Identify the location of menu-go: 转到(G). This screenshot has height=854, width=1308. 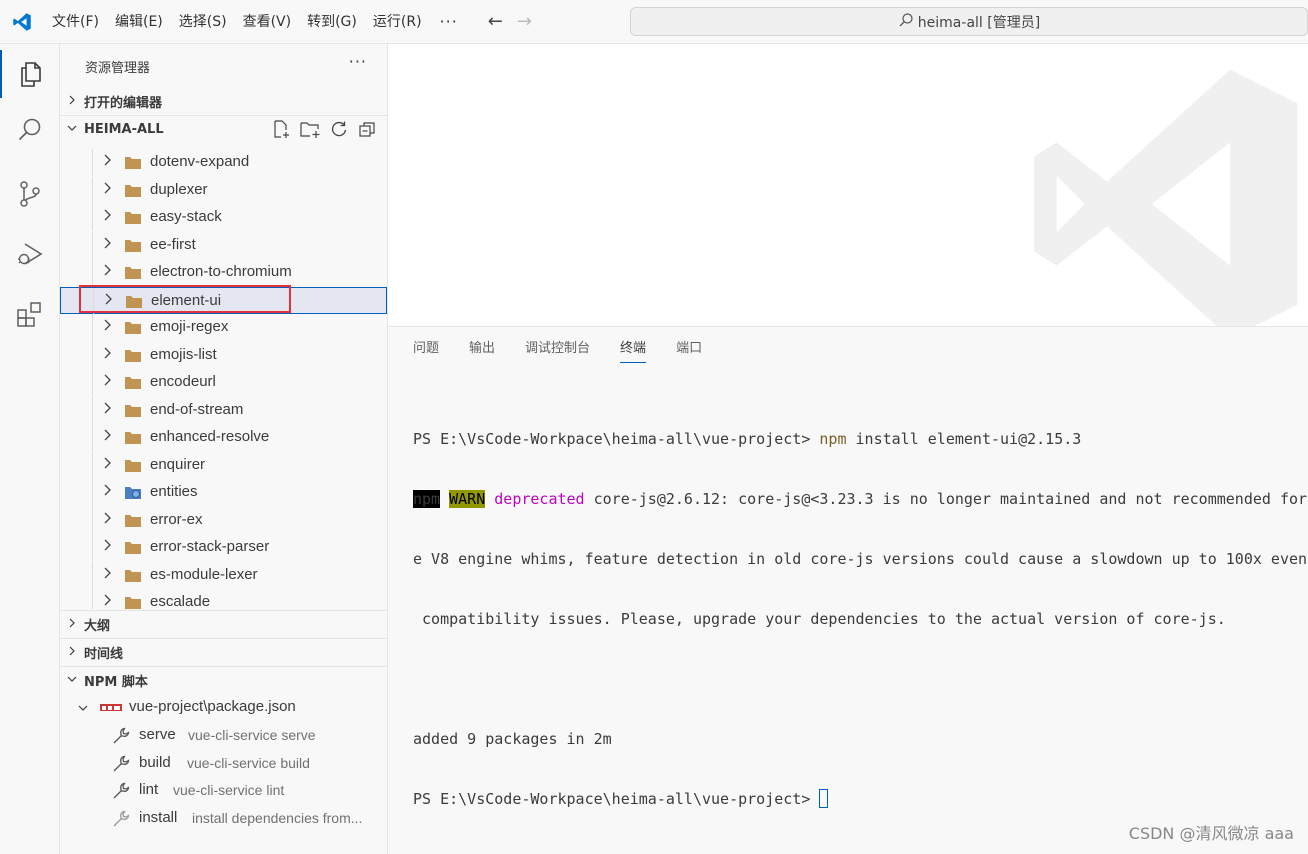
(332, 22).